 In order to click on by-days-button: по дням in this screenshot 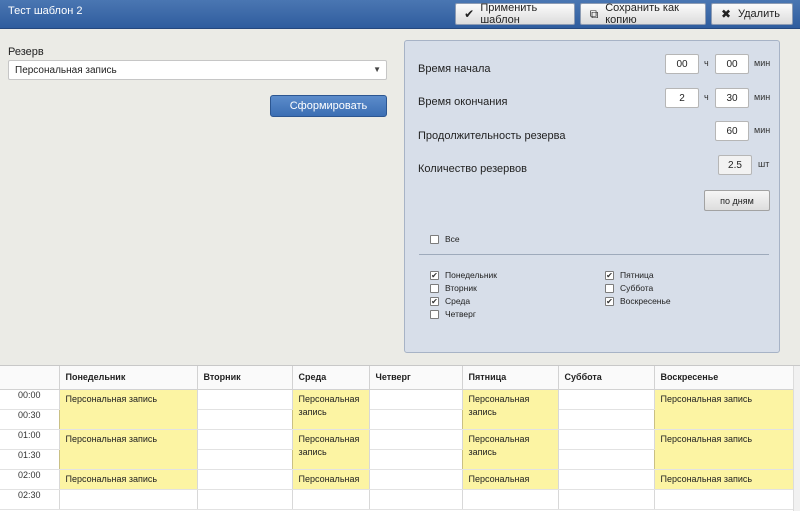, I will do `click(737, 200)`.